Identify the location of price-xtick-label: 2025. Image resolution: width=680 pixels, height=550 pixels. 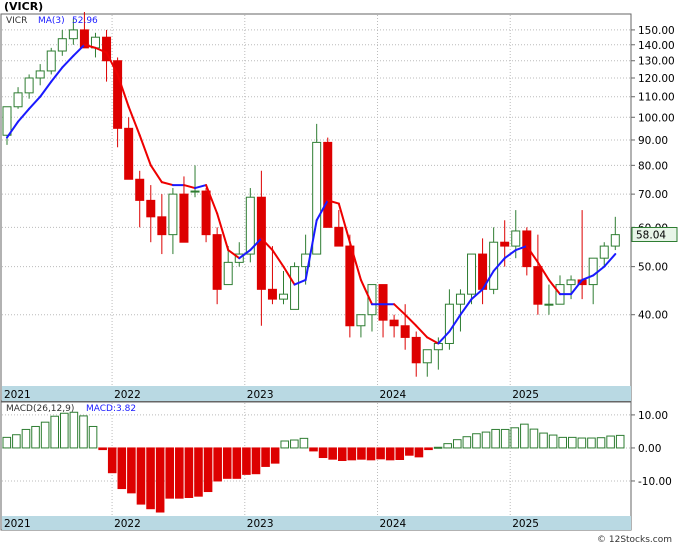
(525, 395).